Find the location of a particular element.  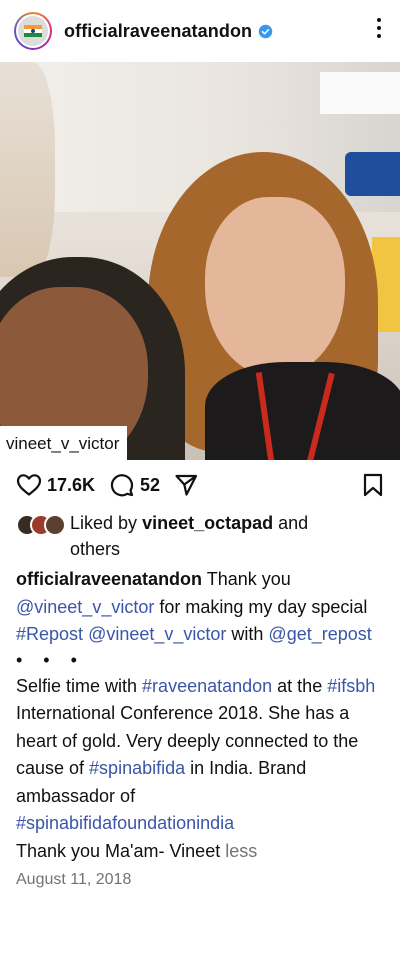

profile-avatar is located at coordinates (33, 31).